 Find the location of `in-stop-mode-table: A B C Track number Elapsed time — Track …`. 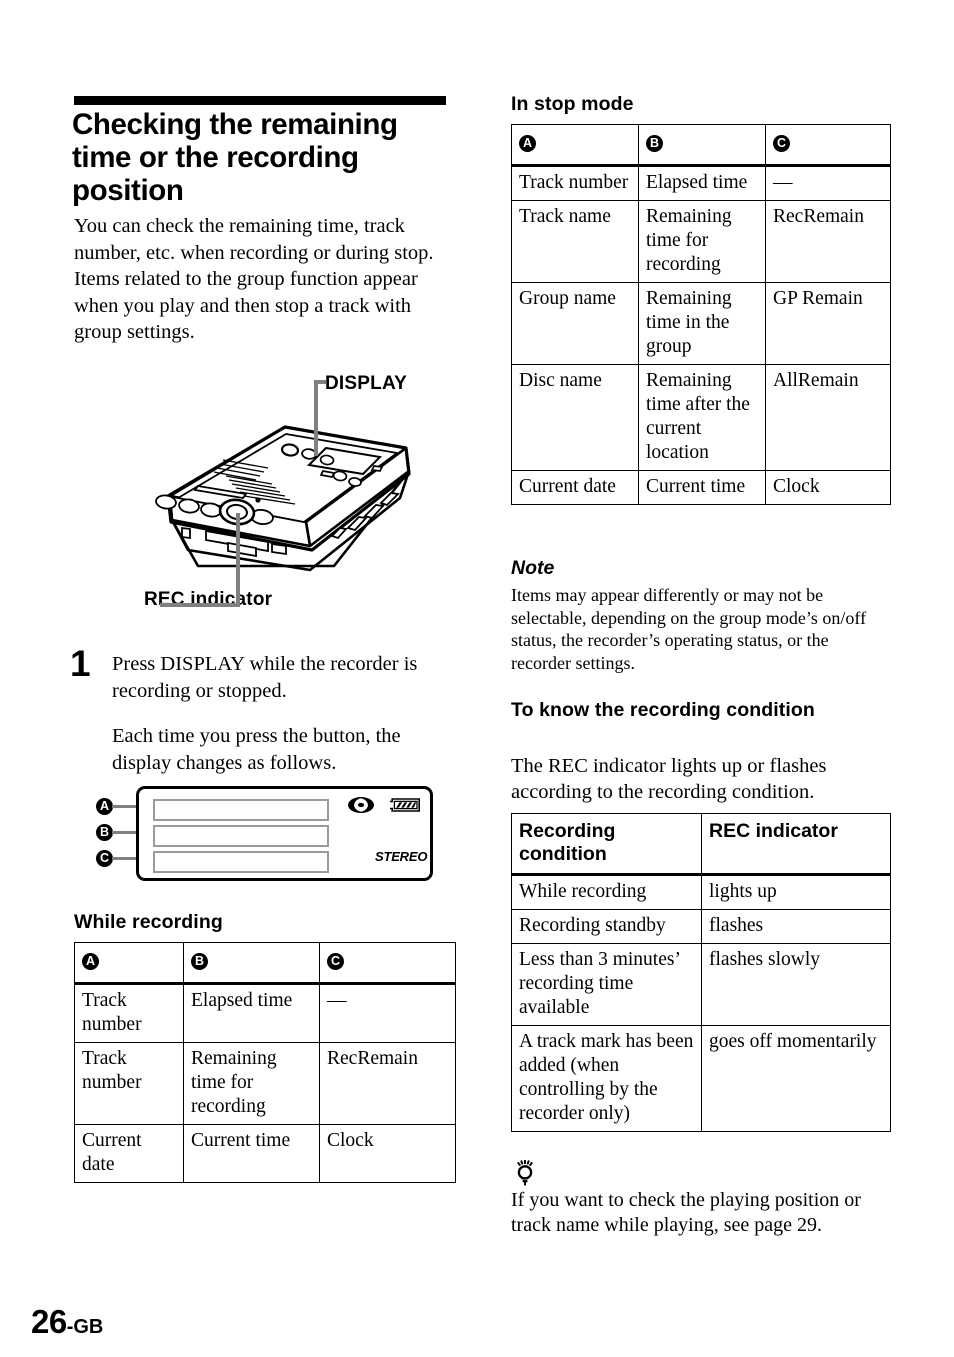

in-stop-mode-table: A B C Track number Elapsed time — Track … is located at coordinates (701, 314).